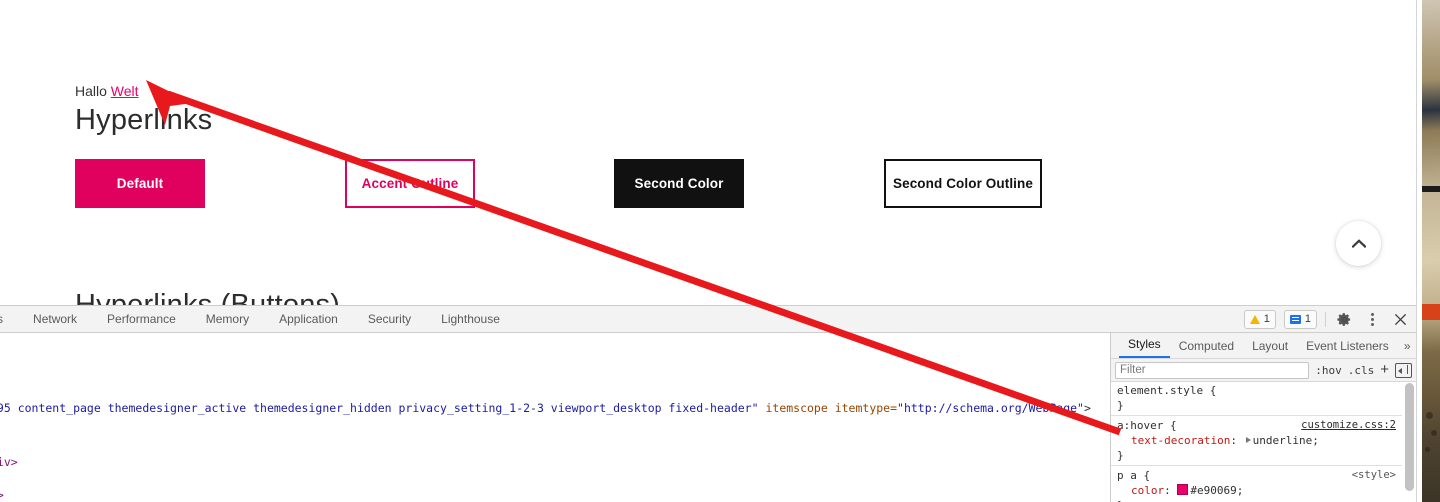 This screenshot has width=1440, height=502. I want to click on page-title: Hyperlinks, so click(144, 120).